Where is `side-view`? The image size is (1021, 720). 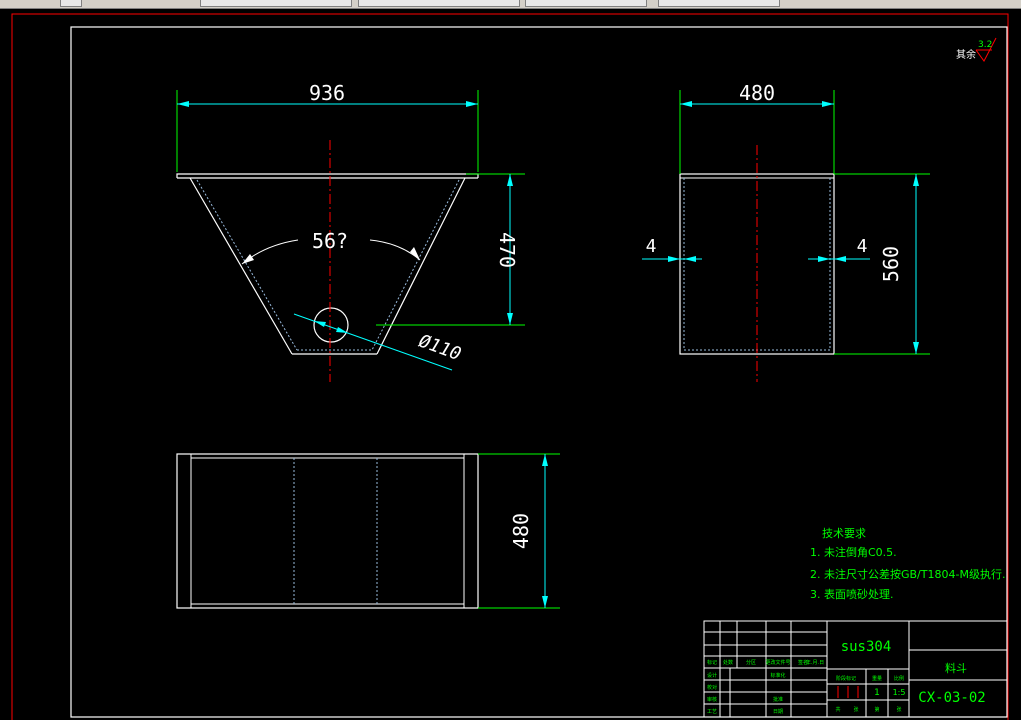
side-view is located at coordinates (757, 263).